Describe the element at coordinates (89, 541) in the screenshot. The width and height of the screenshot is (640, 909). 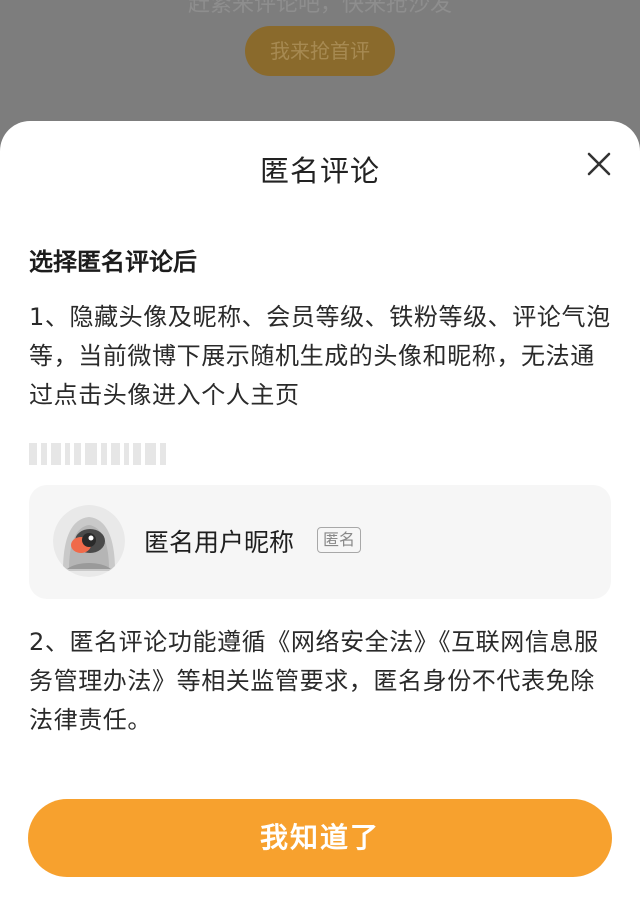
I see `anonymous-avatar-icon` at that location.